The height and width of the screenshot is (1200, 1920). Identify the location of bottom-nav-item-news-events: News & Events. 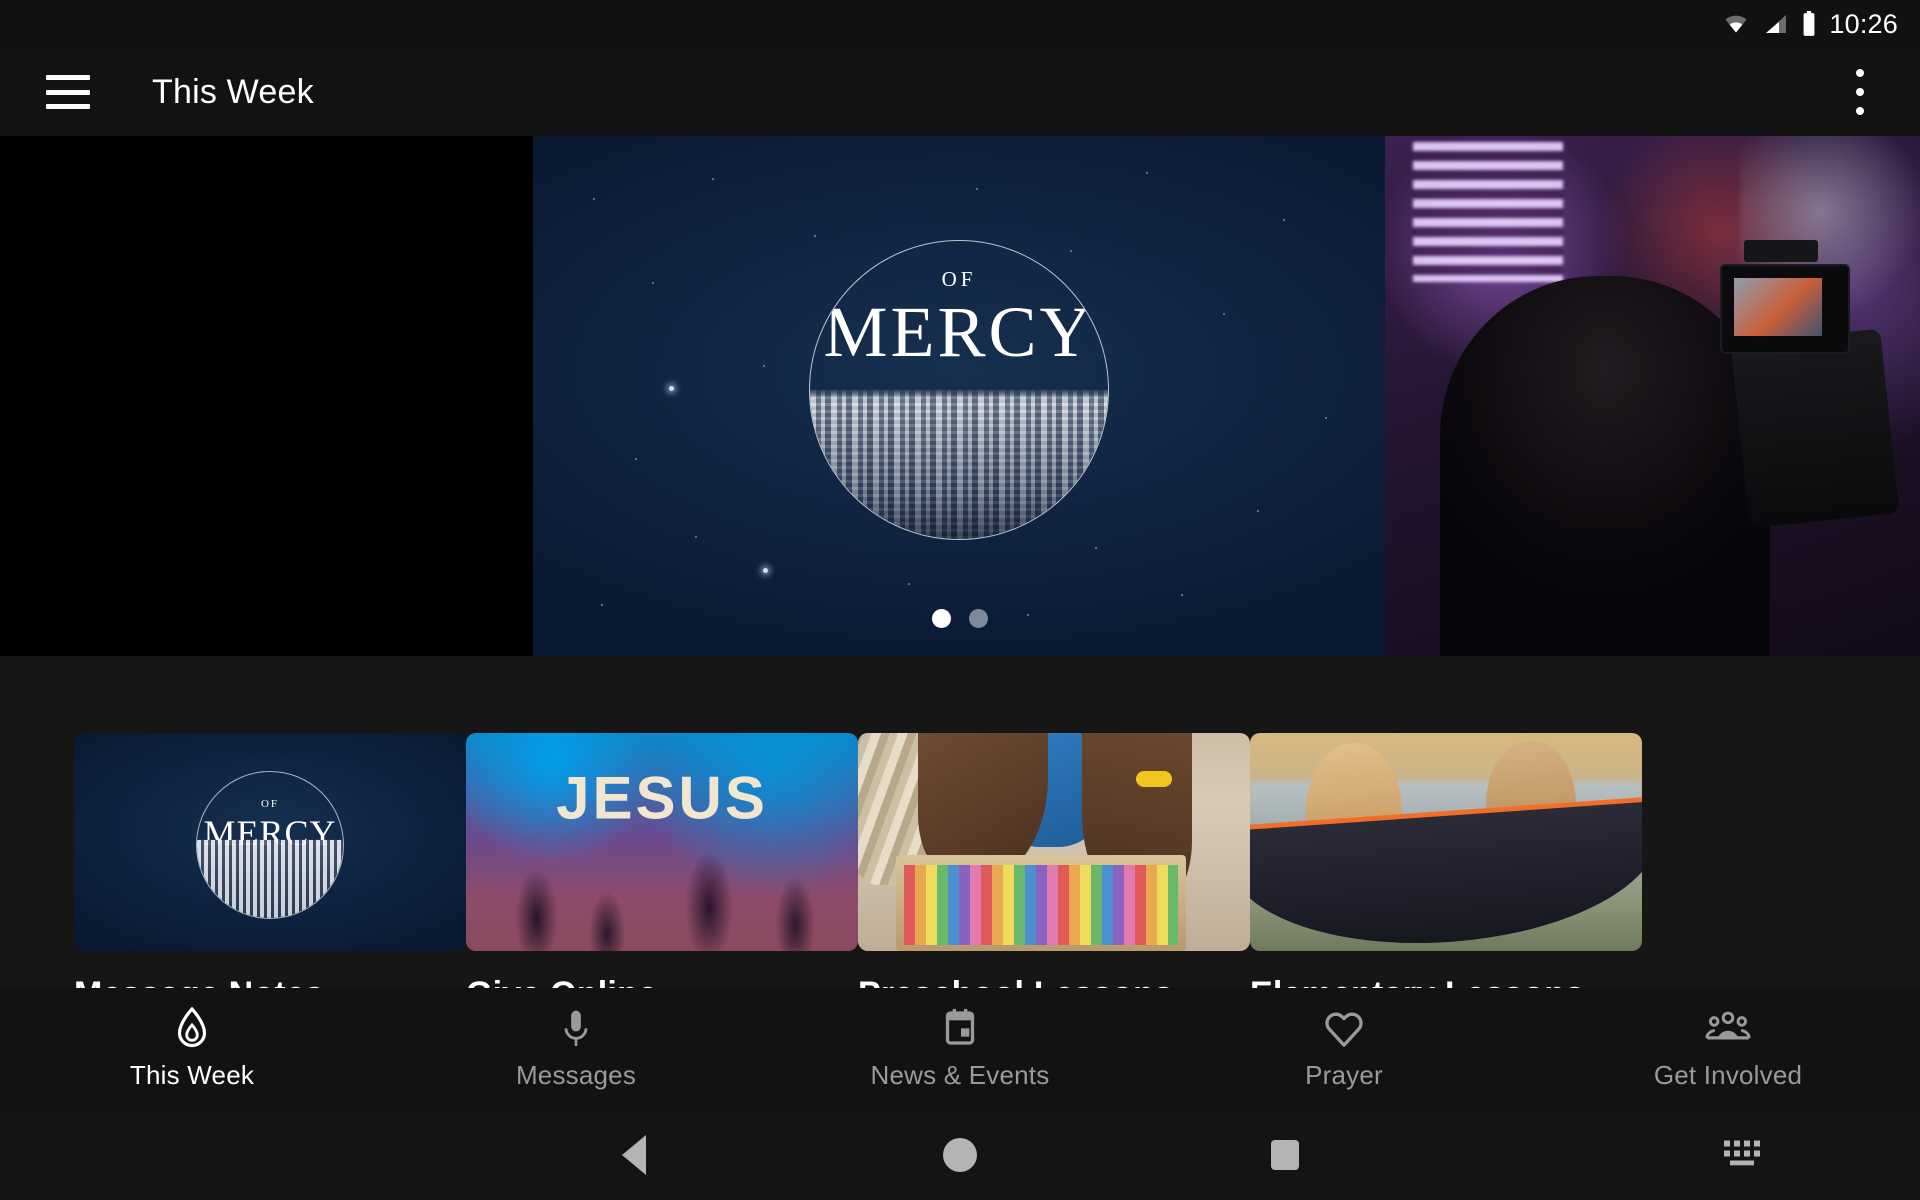
(960, 1049).